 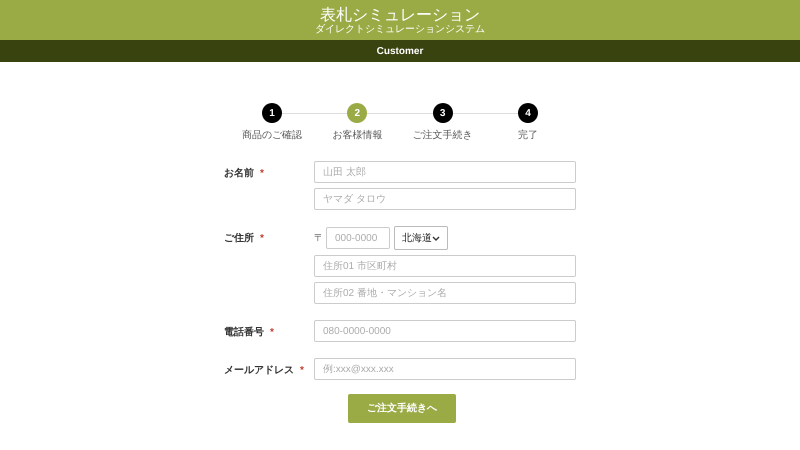 I want to click on site-title: 表札シミュレーション, so click(x=400, y=15).